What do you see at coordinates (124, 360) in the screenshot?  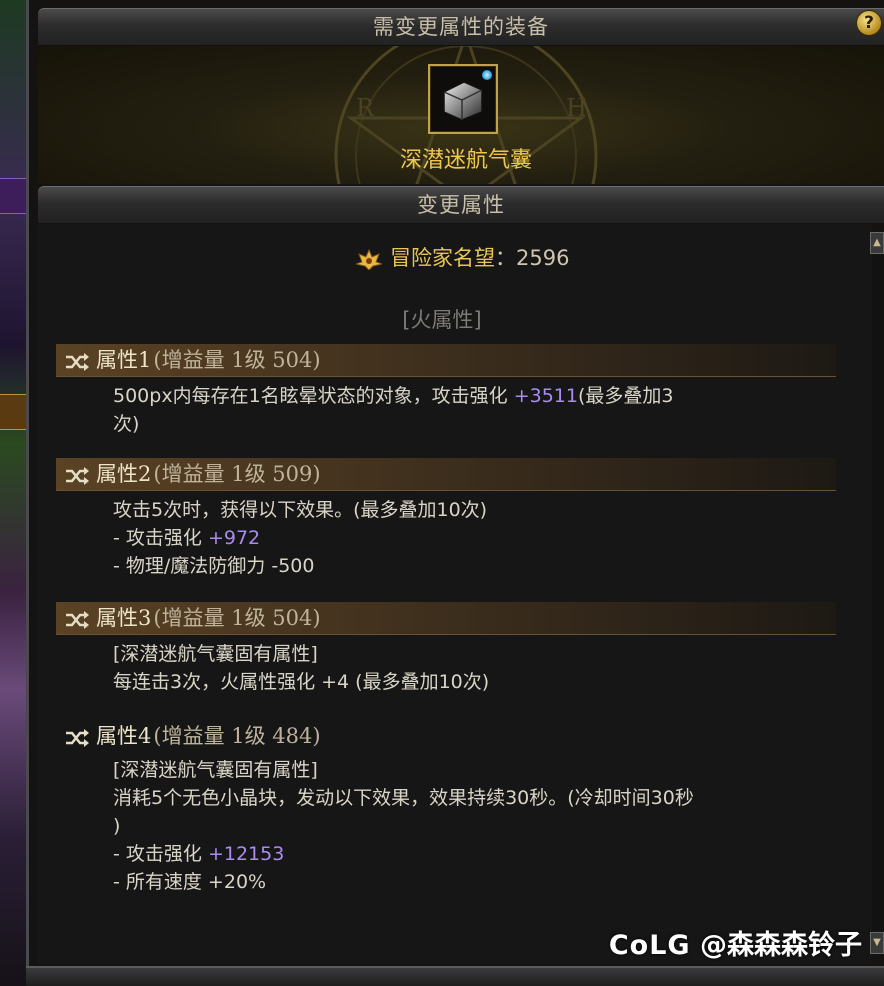 I see `attribute-name: 属性1` at bounding box center [124, 360].